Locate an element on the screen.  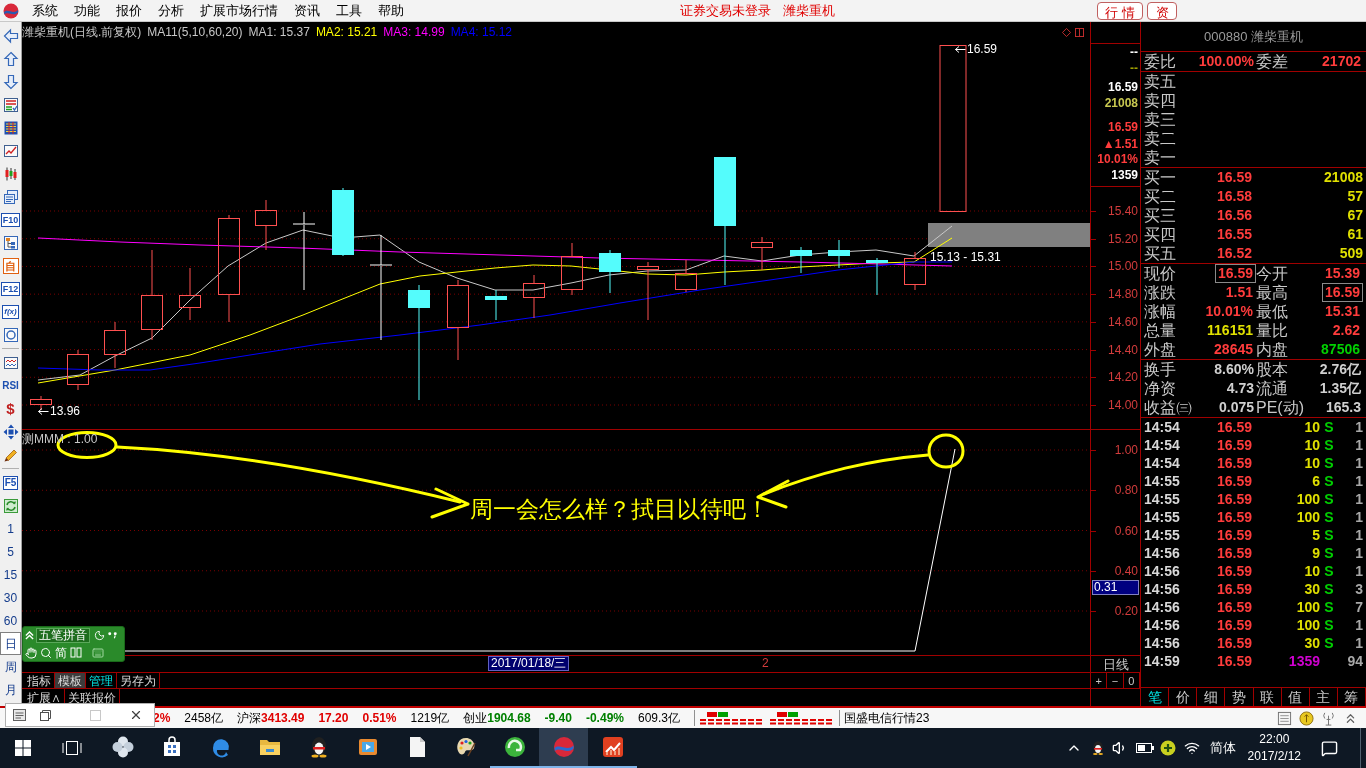
trade-time: 14:56 is located at coordinates (1162, 607).